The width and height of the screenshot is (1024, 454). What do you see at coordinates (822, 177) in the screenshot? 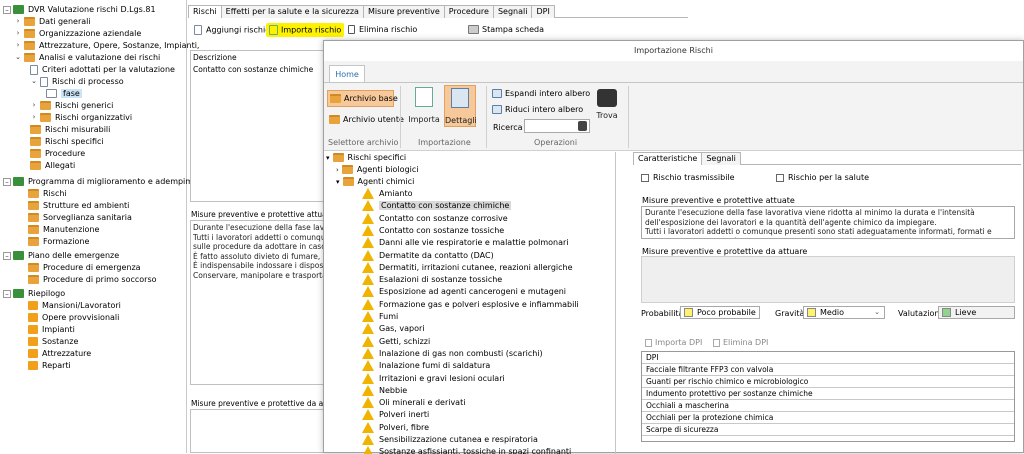
I see `checkbox-salute: Rischio per la salute` at bounding box center [822, 177].